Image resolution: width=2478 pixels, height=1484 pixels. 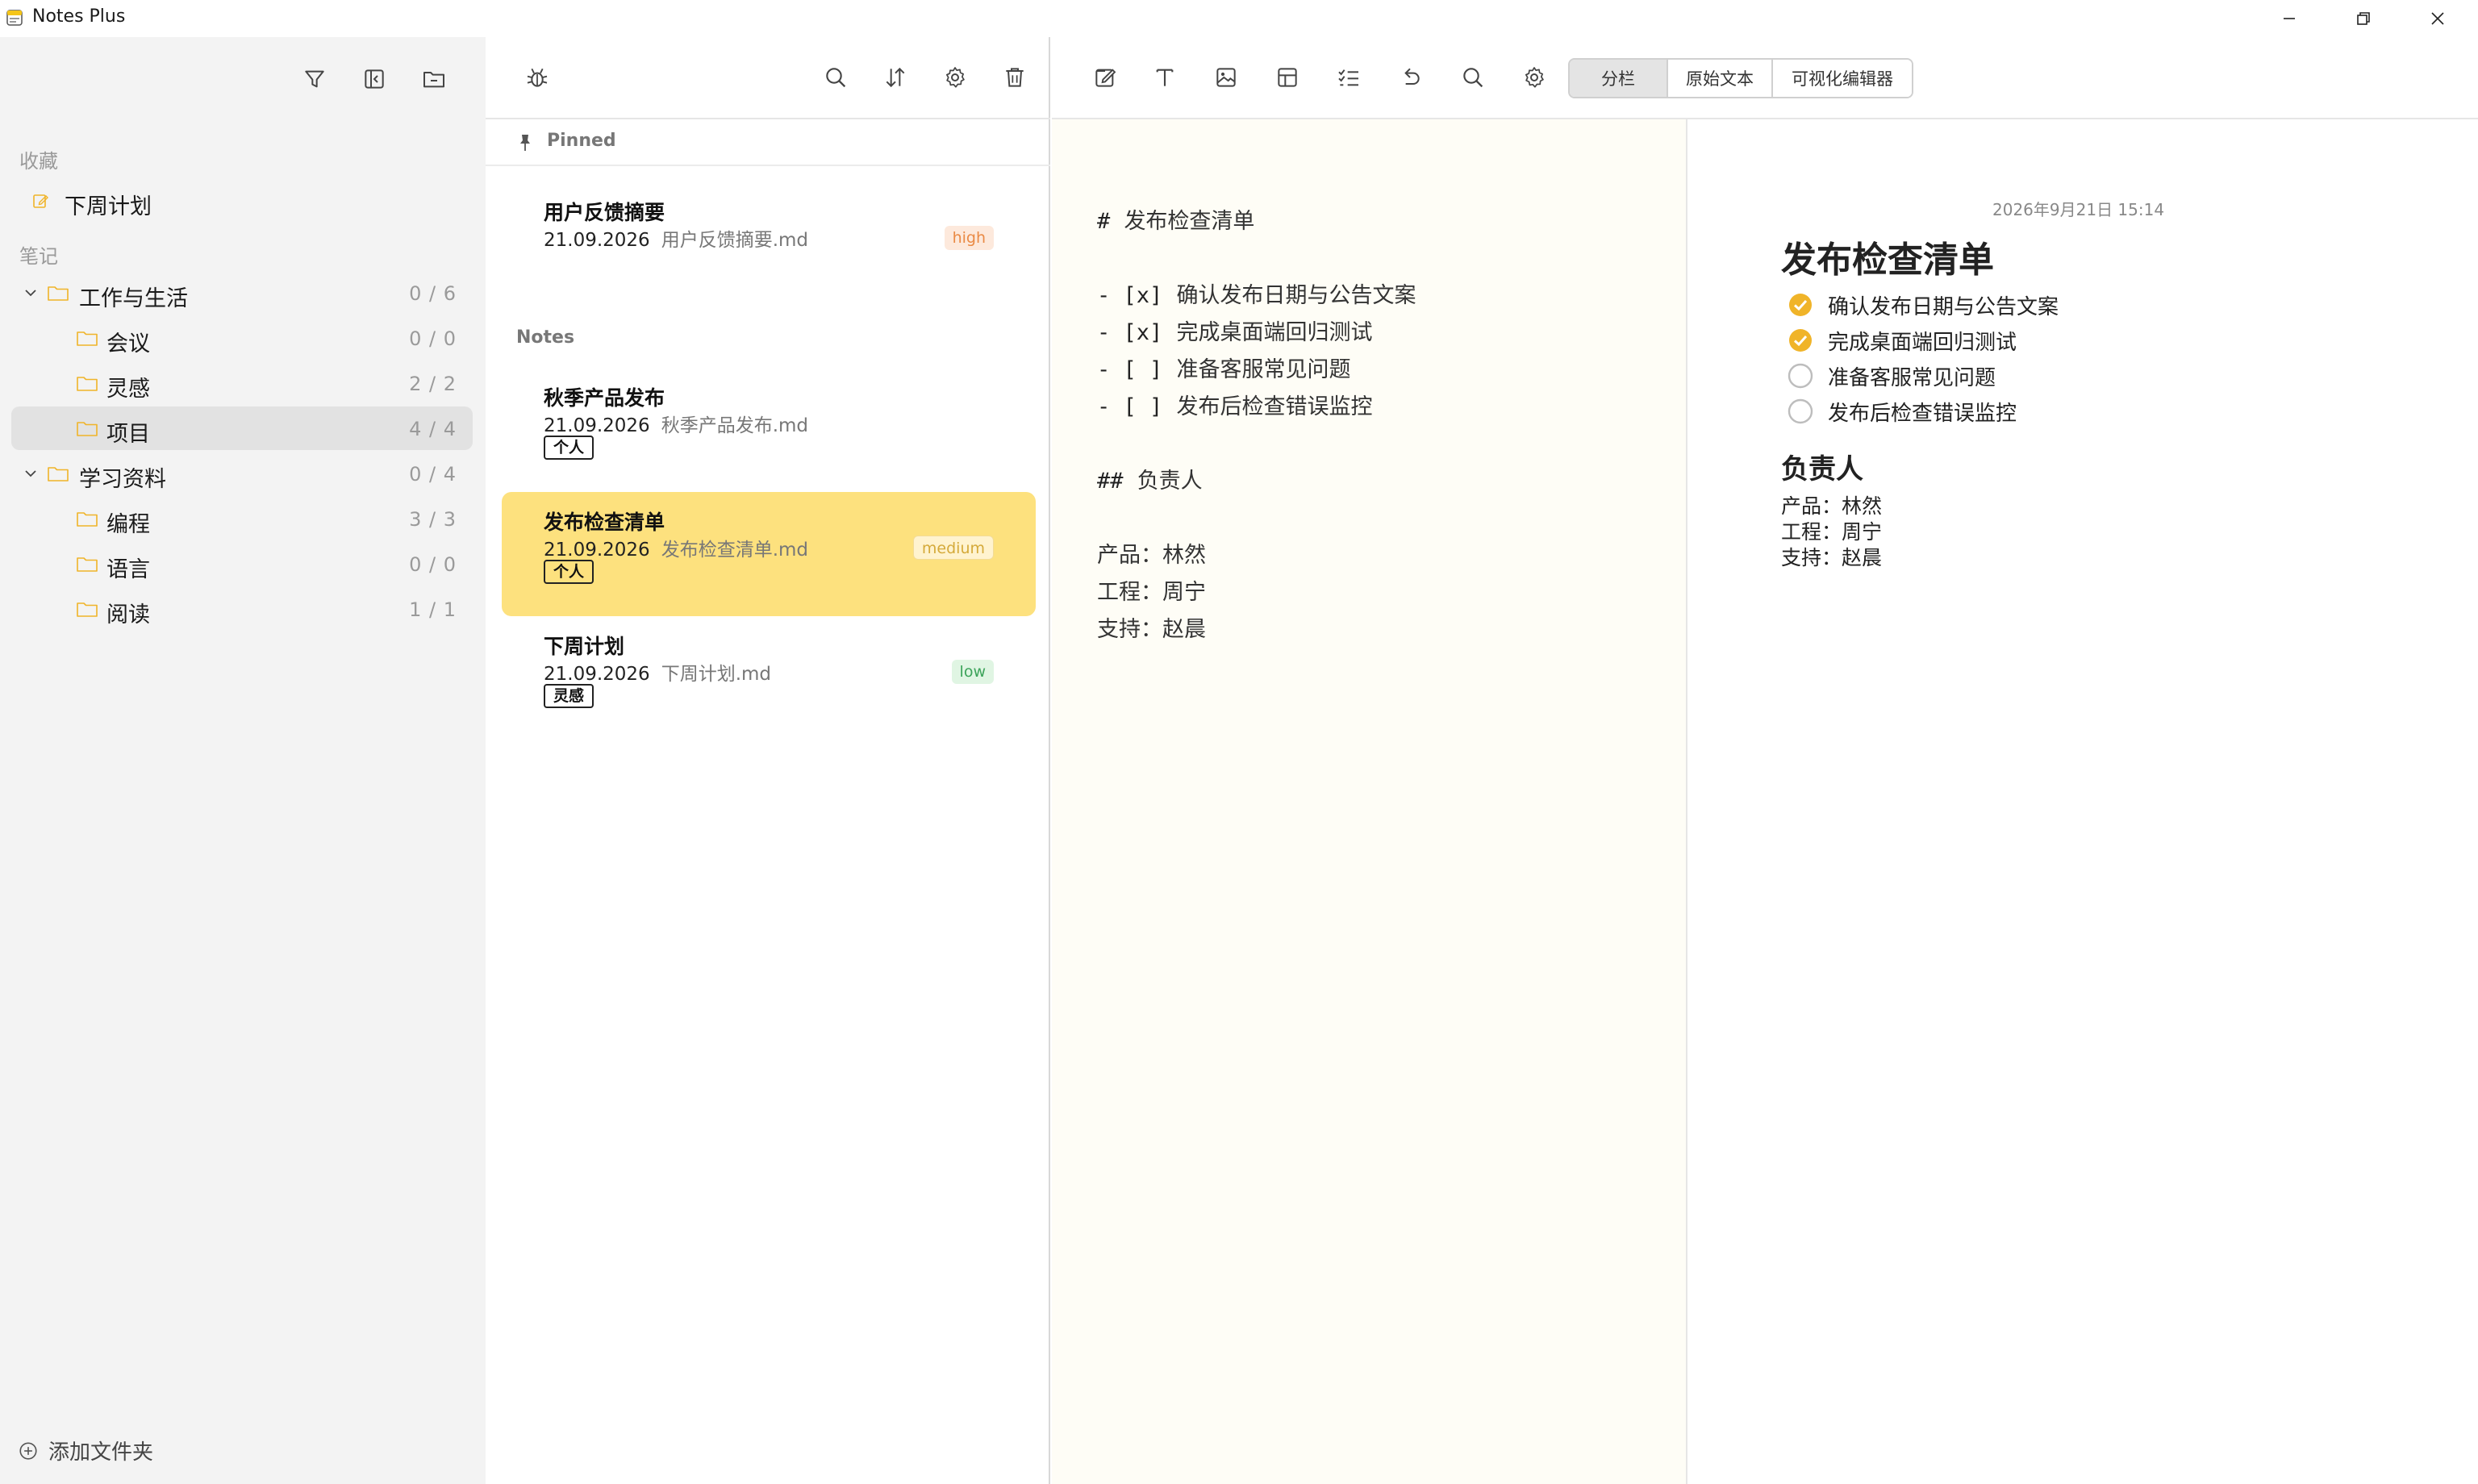 I want to click on note-filename: 秋季产品发布.md, so click(x=735, y=426).